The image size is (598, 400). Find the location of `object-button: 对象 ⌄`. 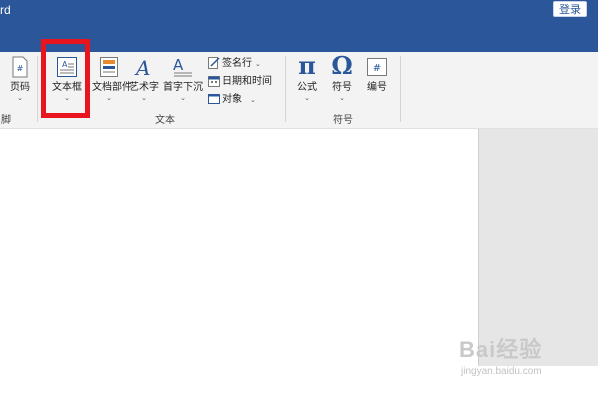

object-button: 对象 ⌄ is located at coordinates (232, 97).